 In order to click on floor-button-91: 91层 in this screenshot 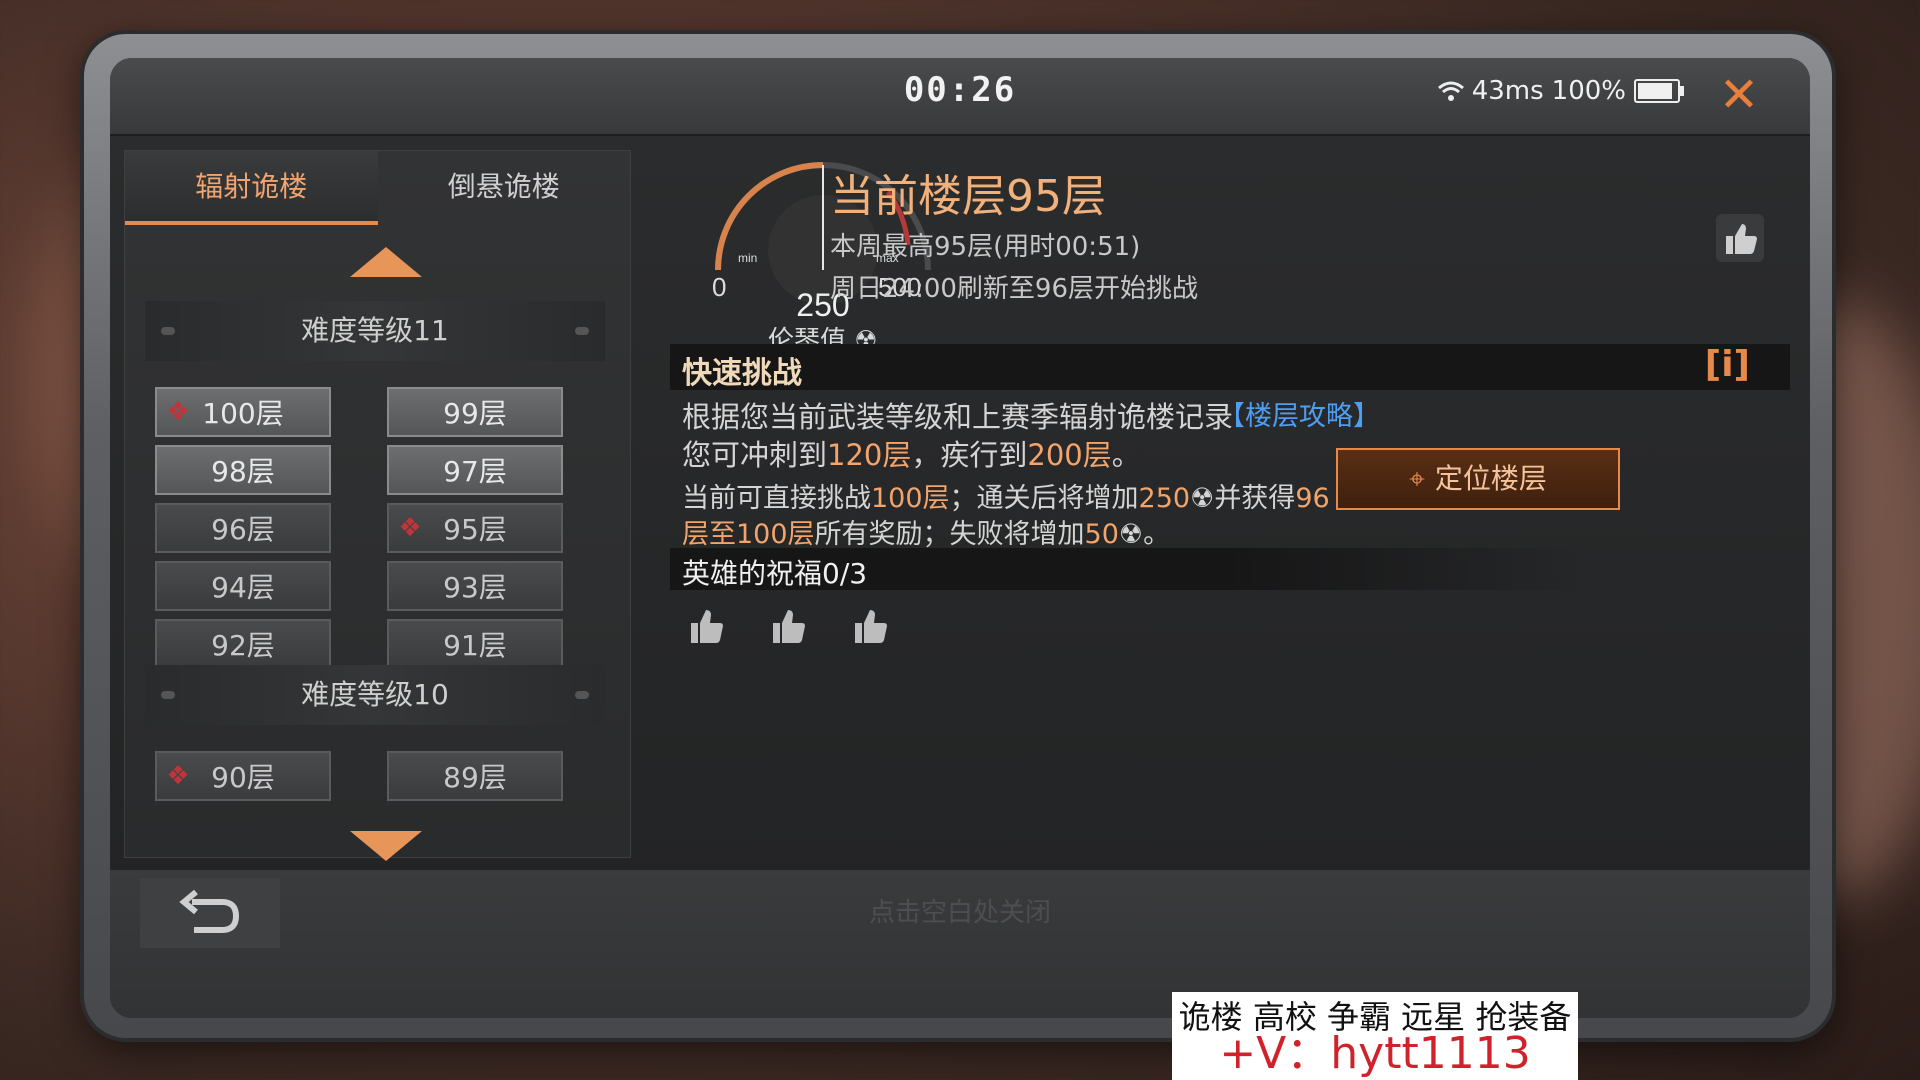, I will do `click(475, 644)`.